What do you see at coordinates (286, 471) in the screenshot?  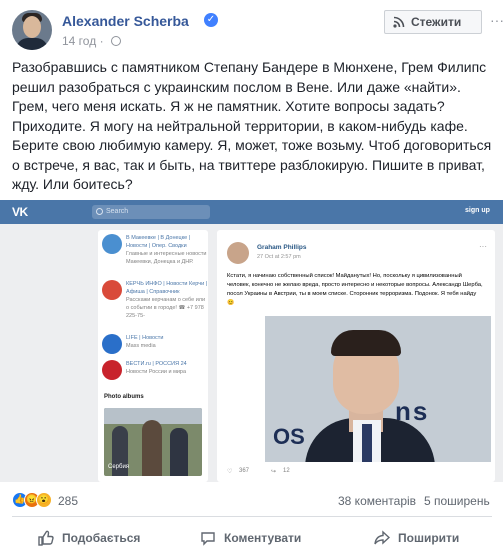 I see `vk-share-count: 12` at bounding box center [286, 471].